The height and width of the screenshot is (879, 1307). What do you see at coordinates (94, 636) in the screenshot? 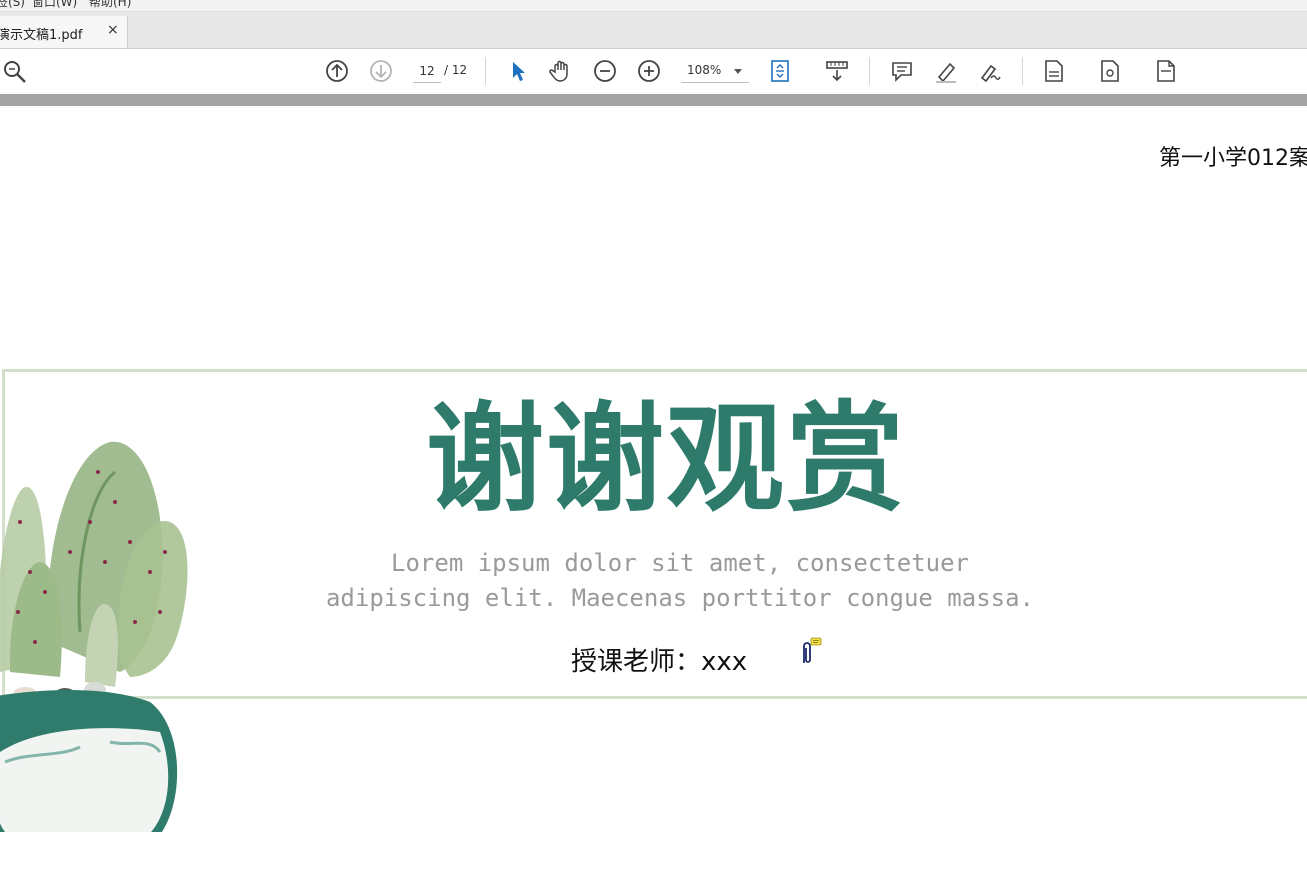
I see `cactus-illustration` at bounding box center [94, 636].